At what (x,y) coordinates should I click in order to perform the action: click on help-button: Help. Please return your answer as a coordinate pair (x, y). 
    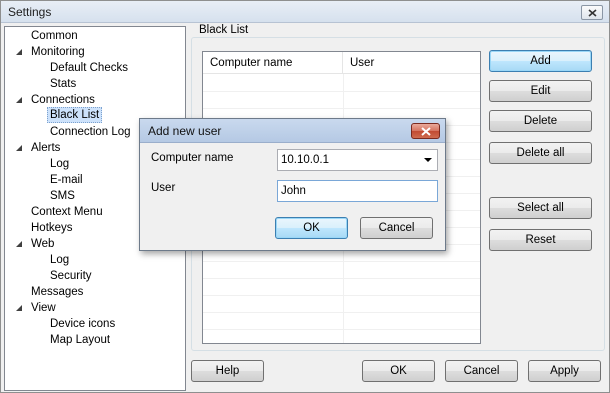
    Looking at the image, I should click on (227, 371).